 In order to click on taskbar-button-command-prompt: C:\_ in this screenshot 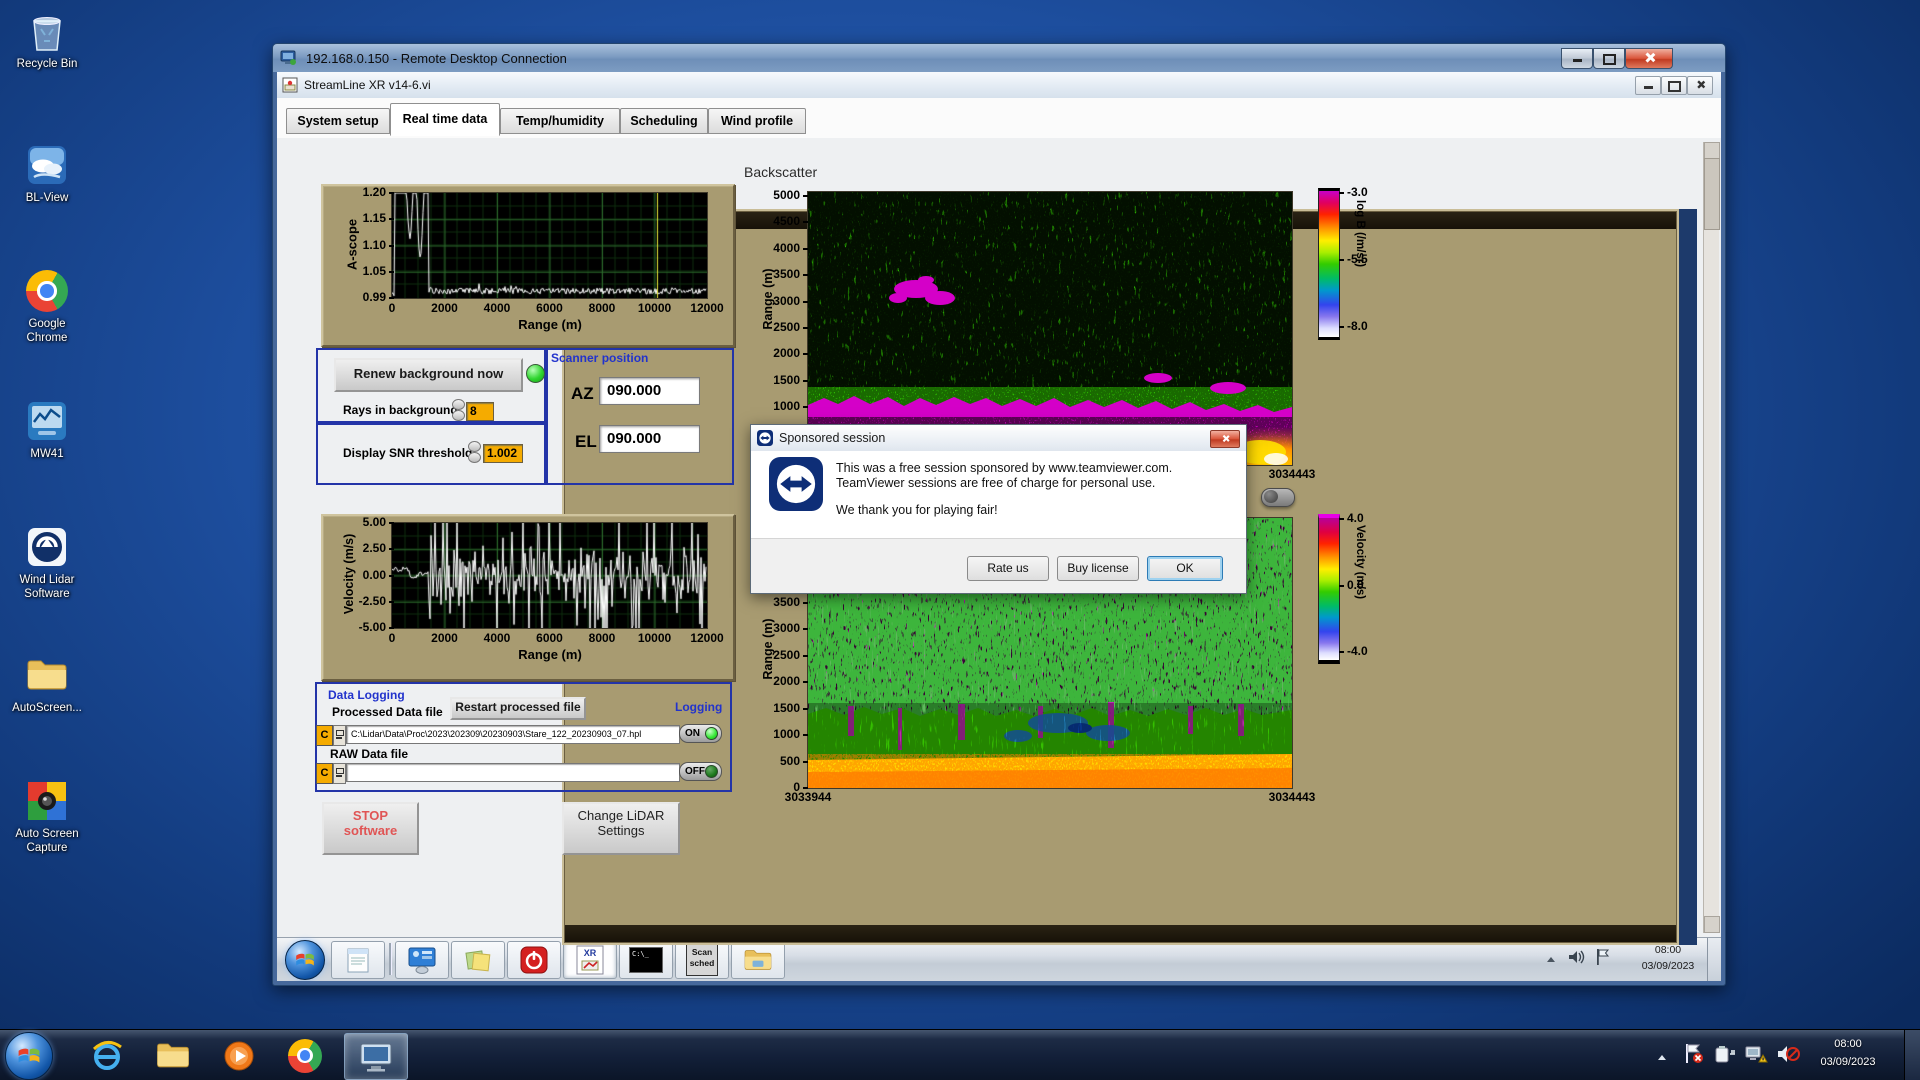, I will do `click(646, 960)`.